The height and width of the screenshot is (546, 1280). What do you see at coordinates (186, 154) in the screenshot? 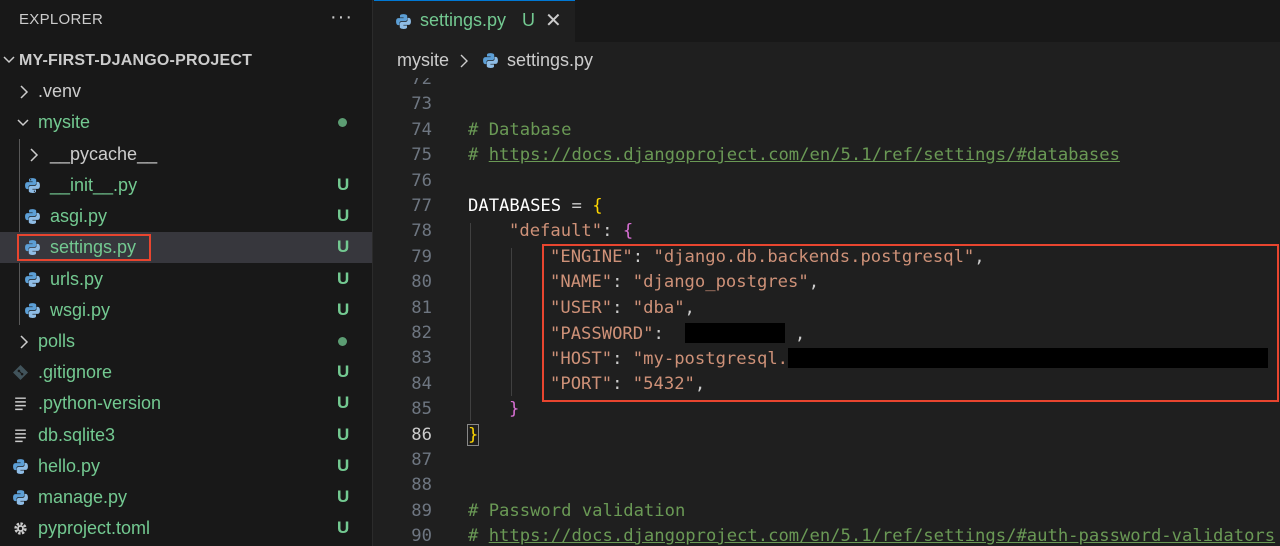
I see `tree-folder-pycache: __pycache__` at bounding box center [186, 154].